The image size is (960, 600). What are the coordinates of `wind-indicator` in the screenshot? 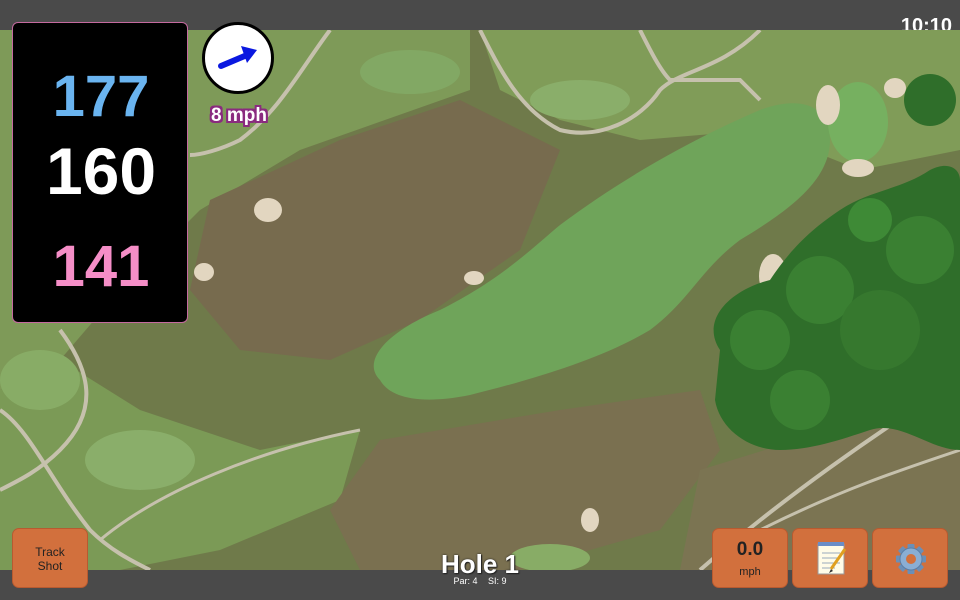 It's located at (238, 58).